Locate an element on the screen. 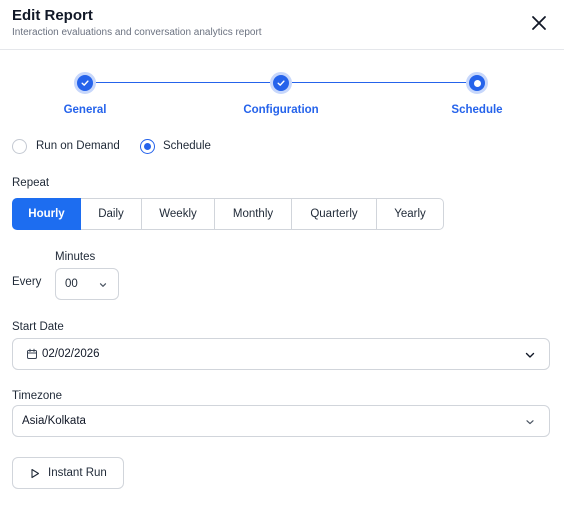  current-step-dot-icon is located at coordinates (477, 83).